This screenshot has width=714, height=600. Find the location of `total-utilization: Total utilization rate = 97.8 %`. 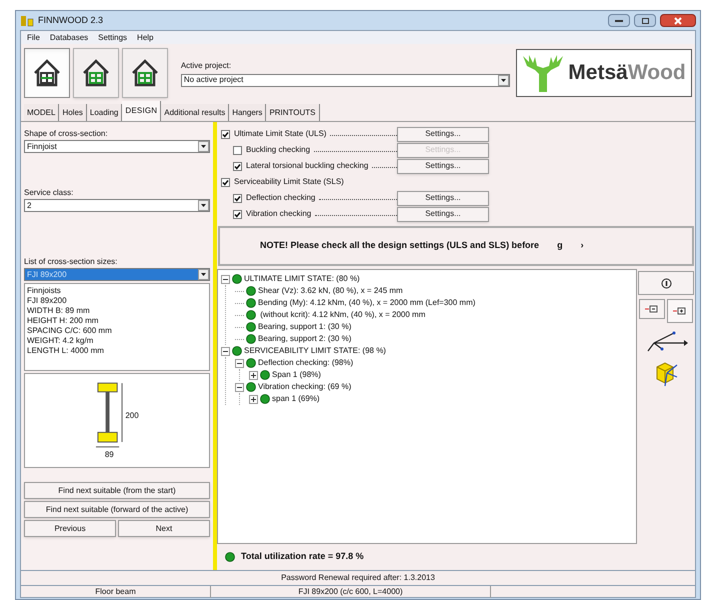

total-utilization: Total utilization rate = 97.8 % is located at coordinates (302, 557).